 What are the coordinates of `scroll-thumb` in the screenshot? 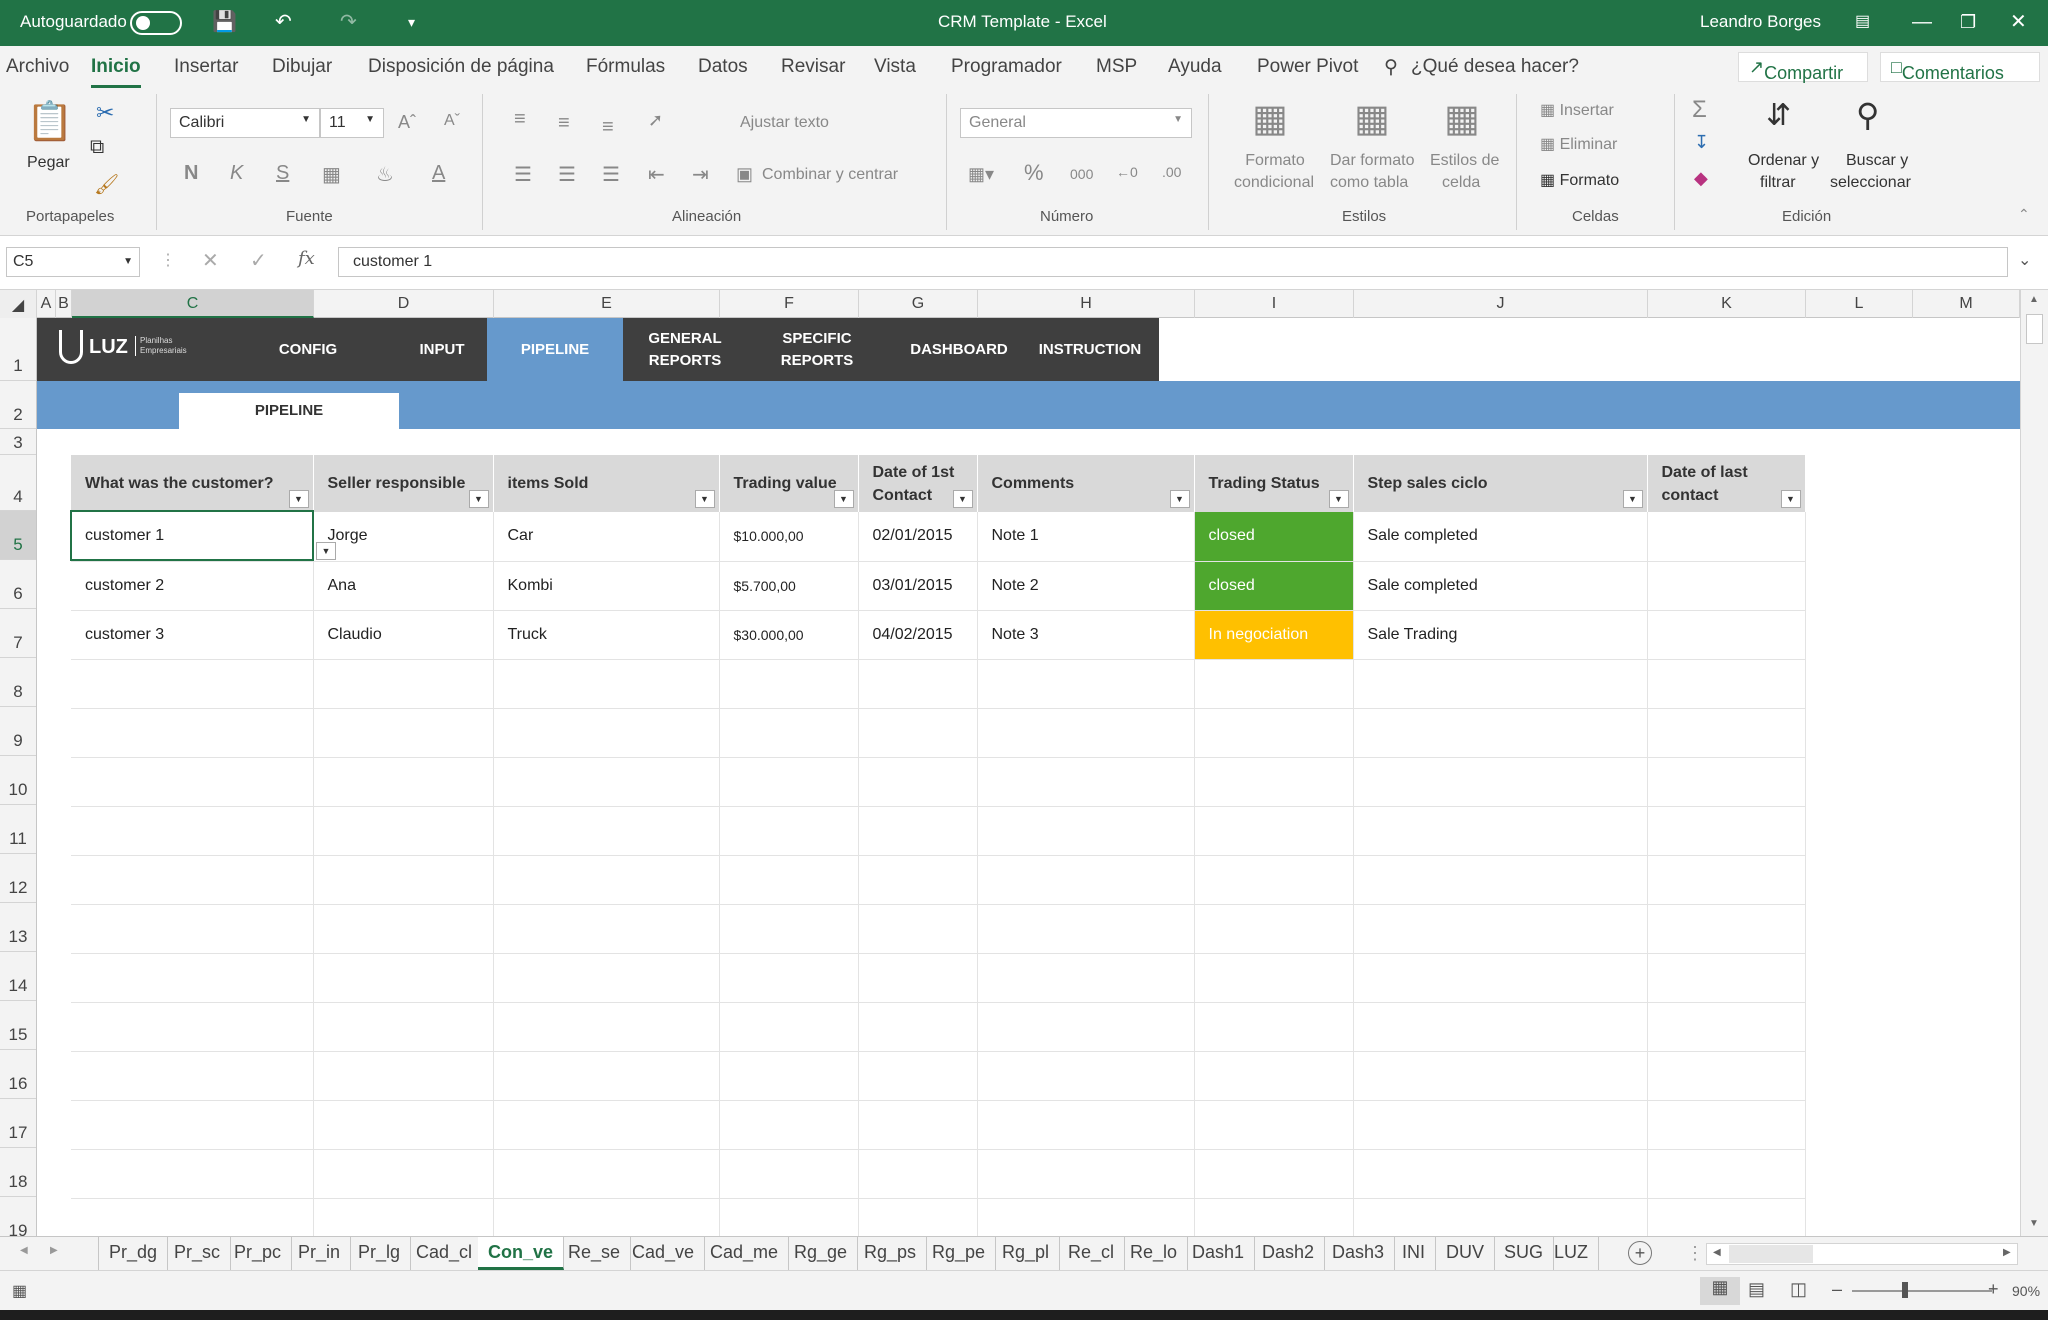 It's located at (2034, 329).